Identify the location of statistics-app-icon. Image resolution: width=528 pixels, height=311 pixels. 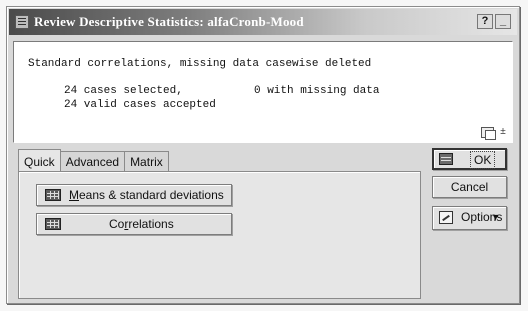
(22, 22).